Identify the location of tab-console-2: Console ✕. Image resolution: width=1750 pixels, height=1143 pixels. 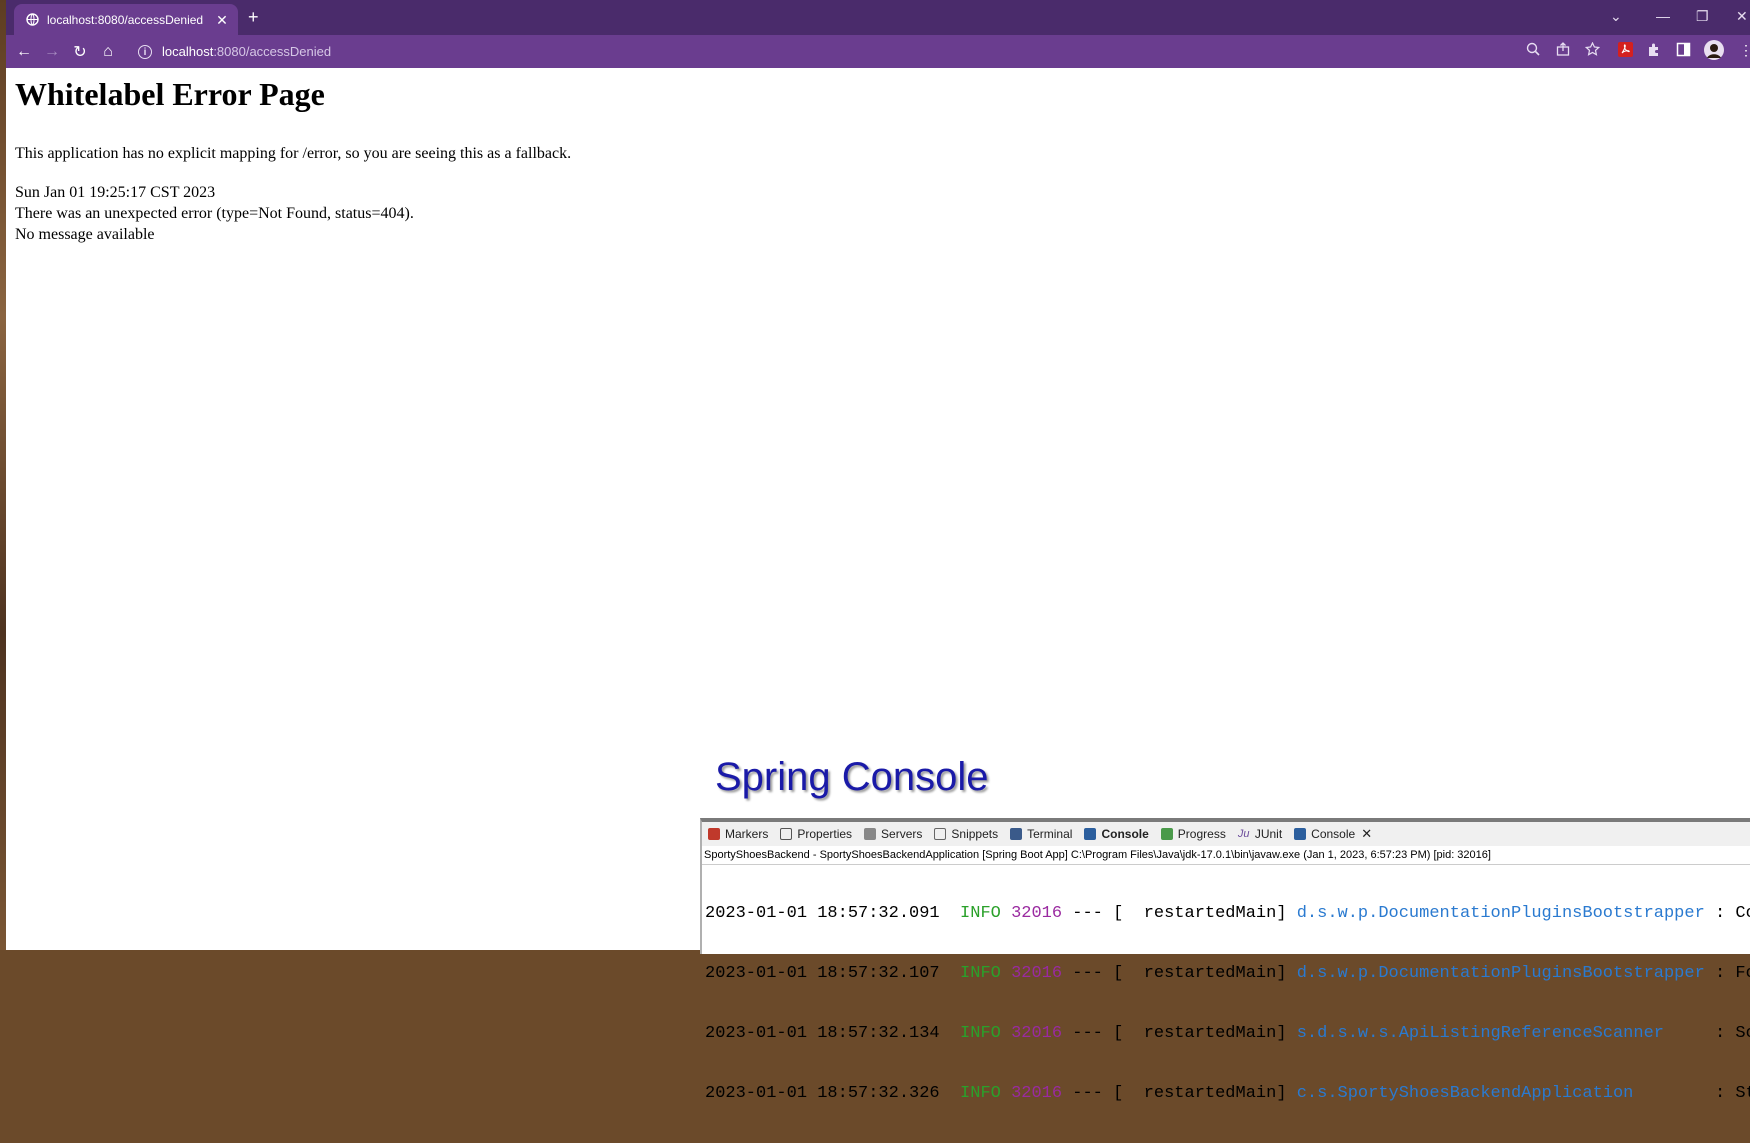
(1333, 834).